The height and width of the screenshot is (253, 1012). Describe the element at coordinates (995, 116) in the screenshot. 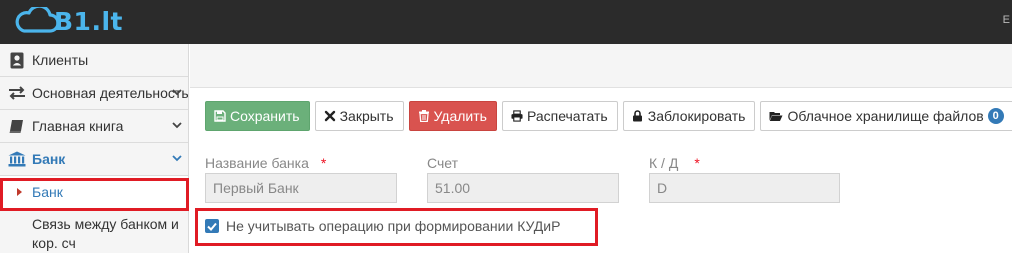

I see `file-count-badge: 0` at that location.